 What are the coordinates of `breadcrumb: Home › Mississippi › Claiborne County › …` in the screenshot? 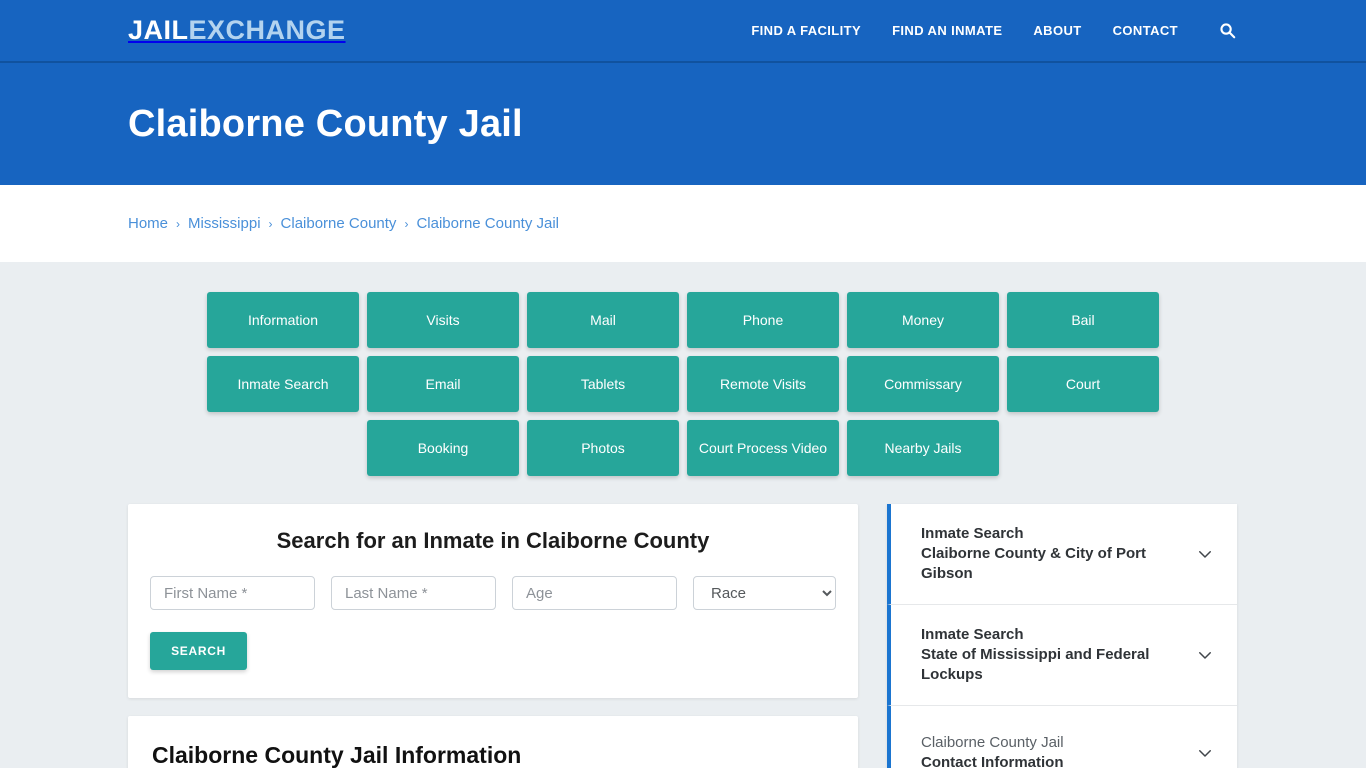 It's located at (343, 223).